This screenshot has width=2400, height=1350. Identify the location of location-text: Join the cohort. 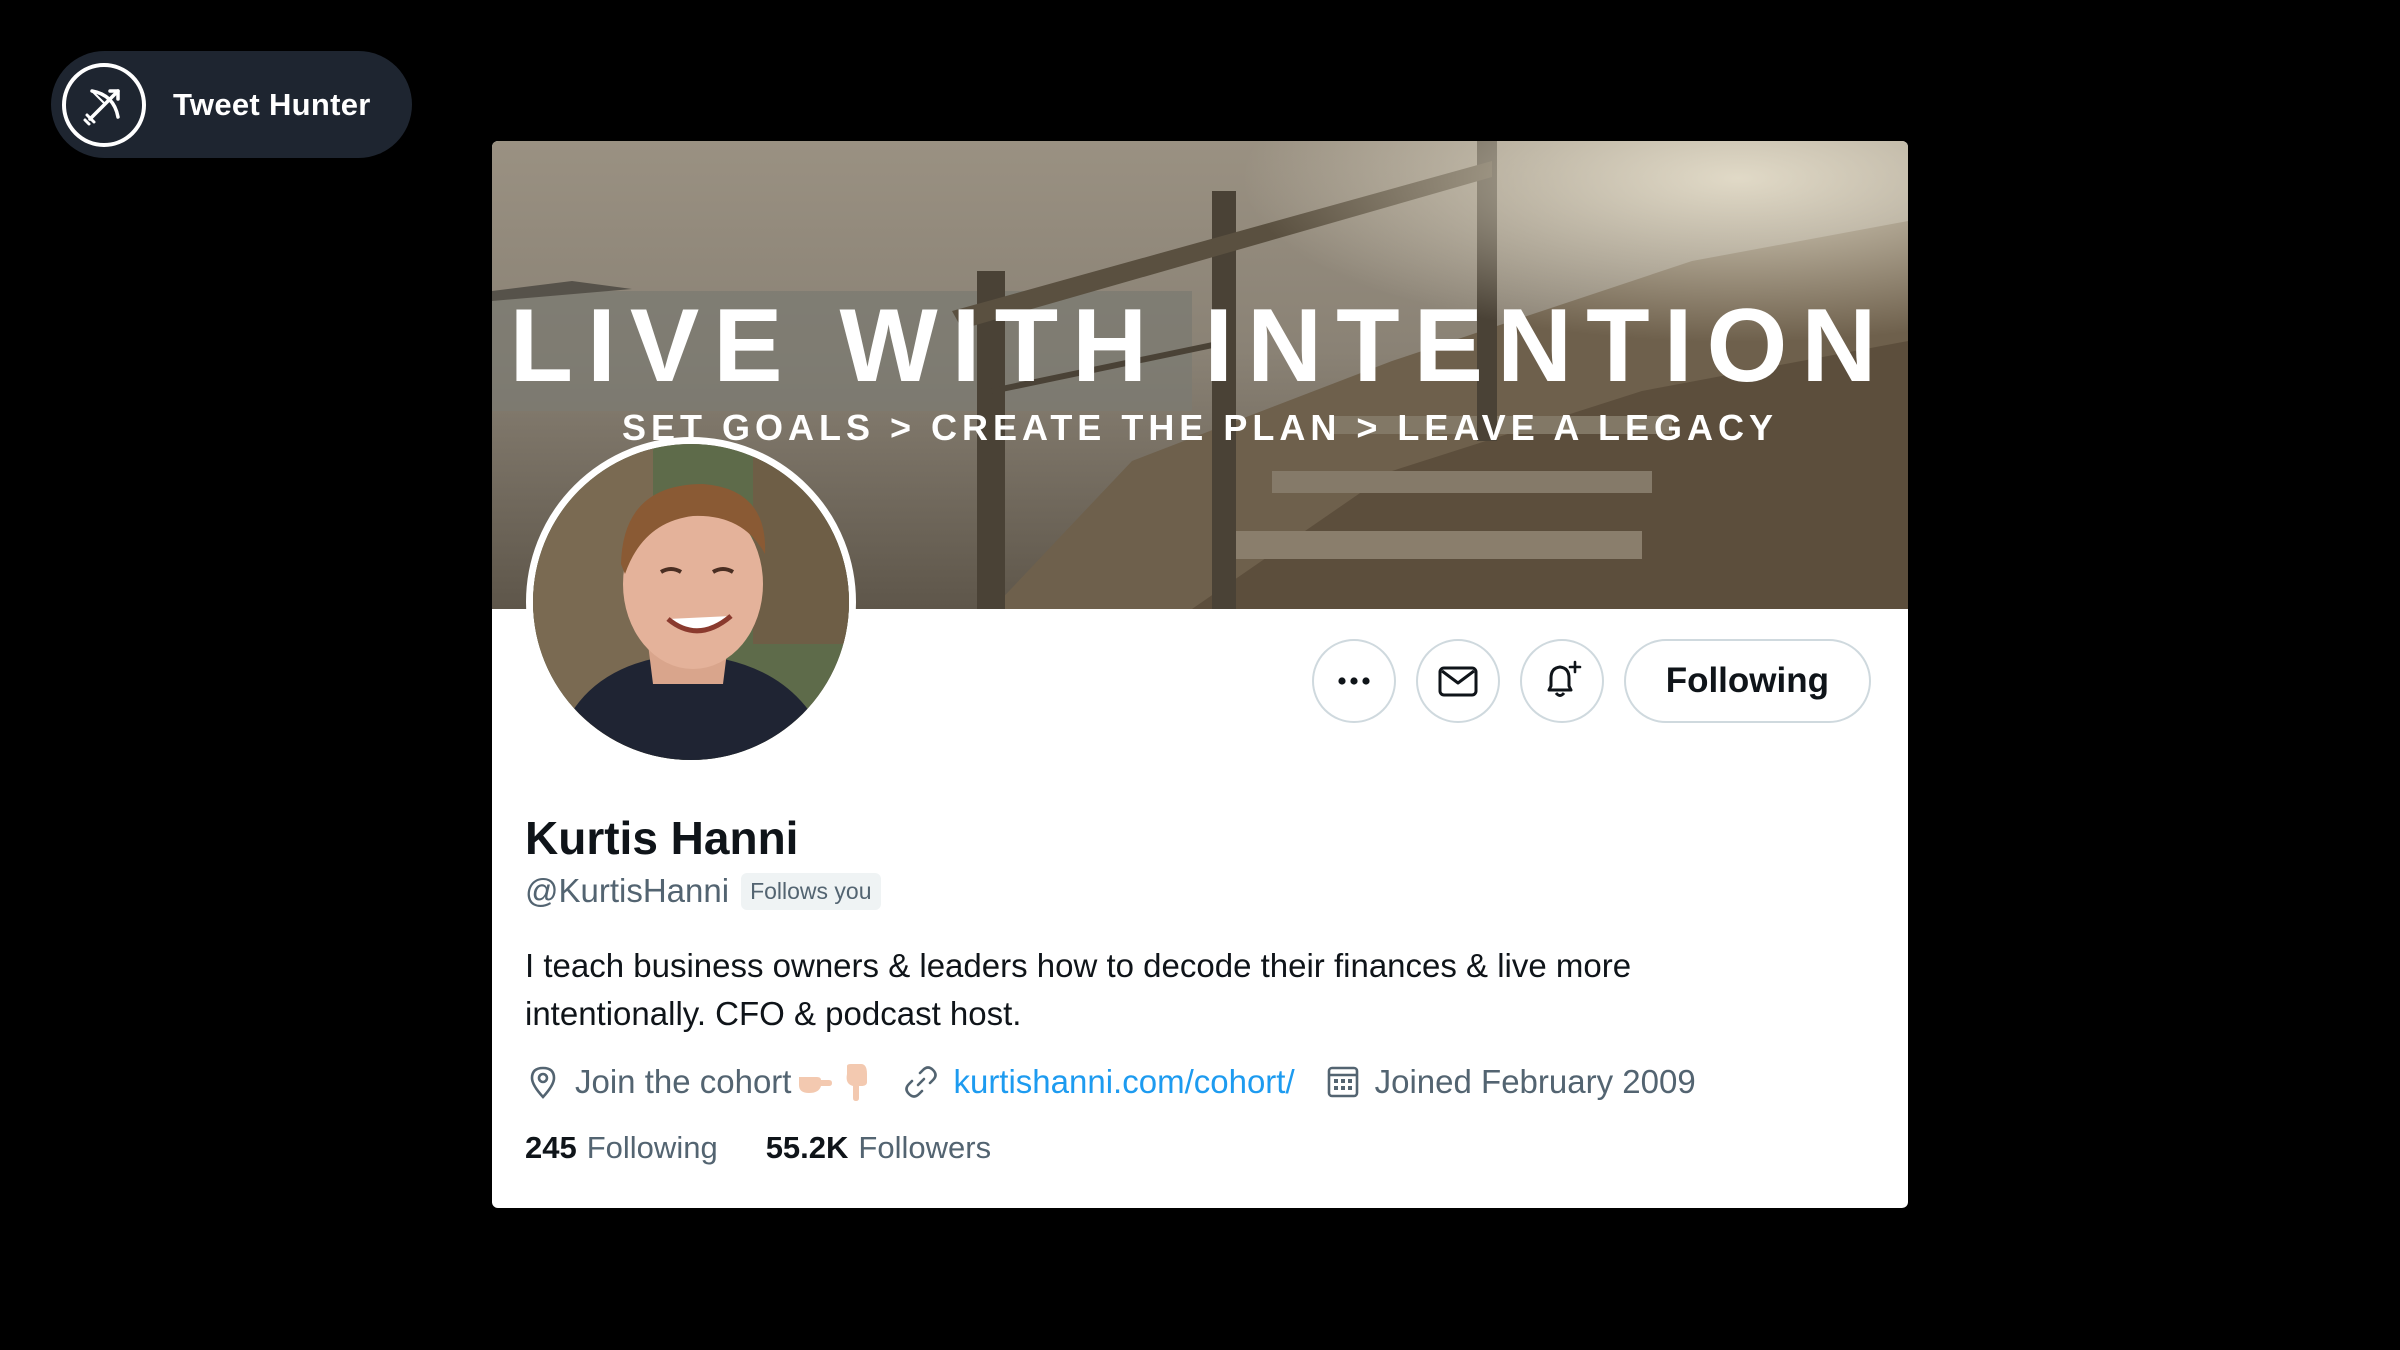
(683, 1082).